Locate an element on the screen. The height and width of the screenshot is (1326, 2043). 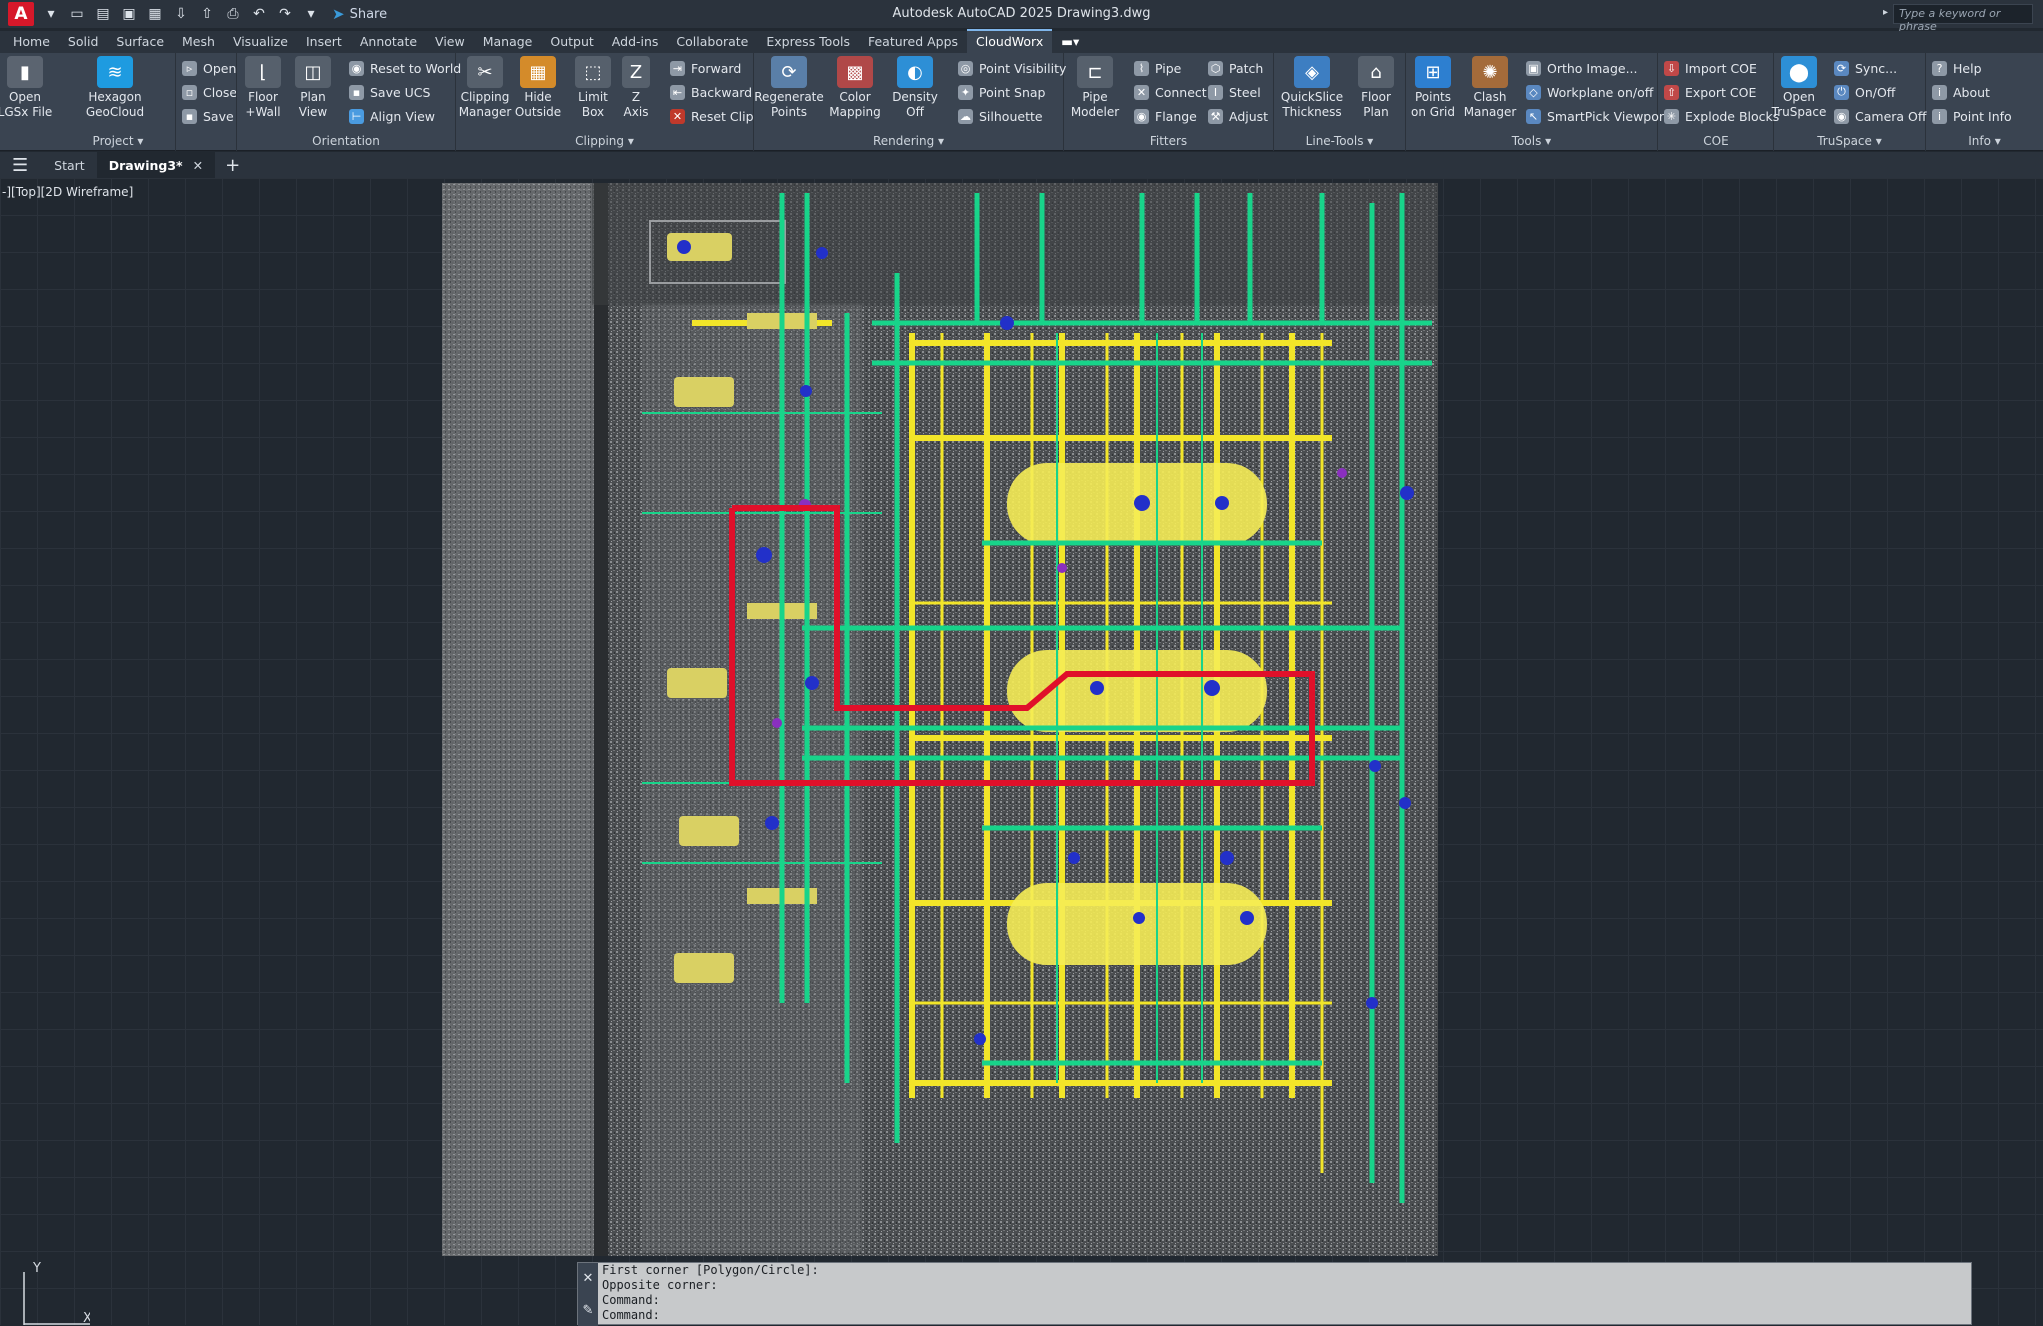
color-mapping-button: ▩ Color Mapping is located at coordinates (855, 88).